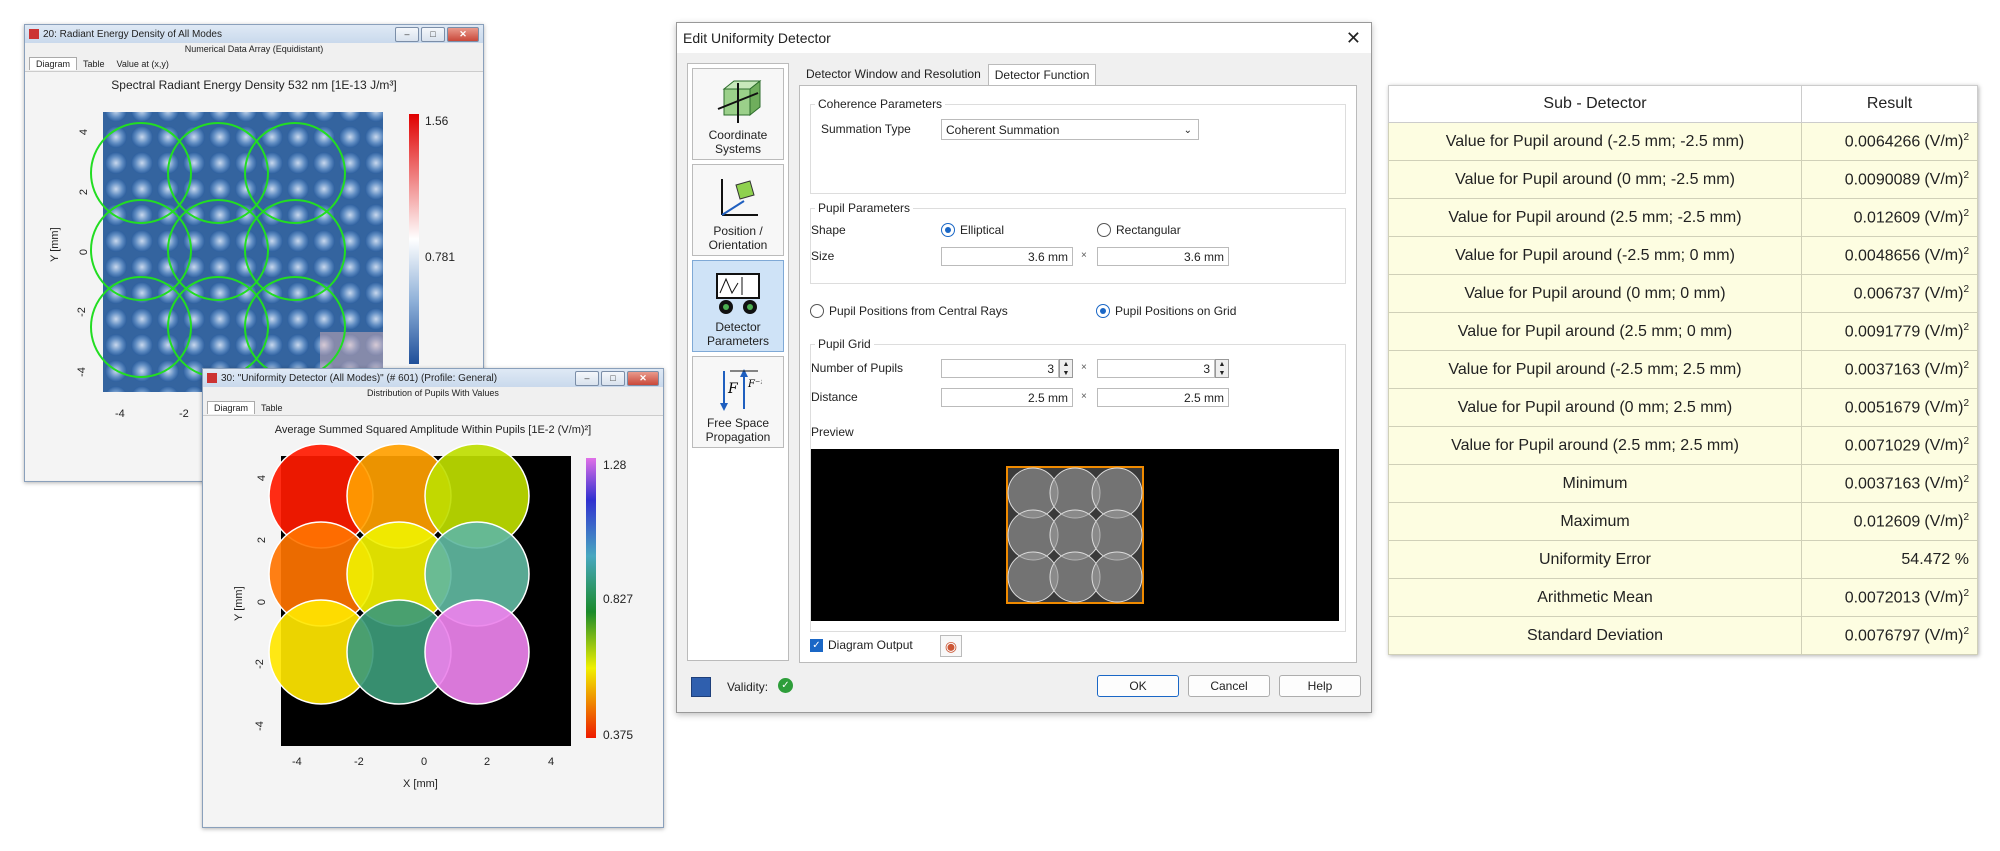 The width and height of the screenshot is (2000, 851). I want to click on diagram-output-checkbox: ✓ Diagram Output, so click(861, 645).